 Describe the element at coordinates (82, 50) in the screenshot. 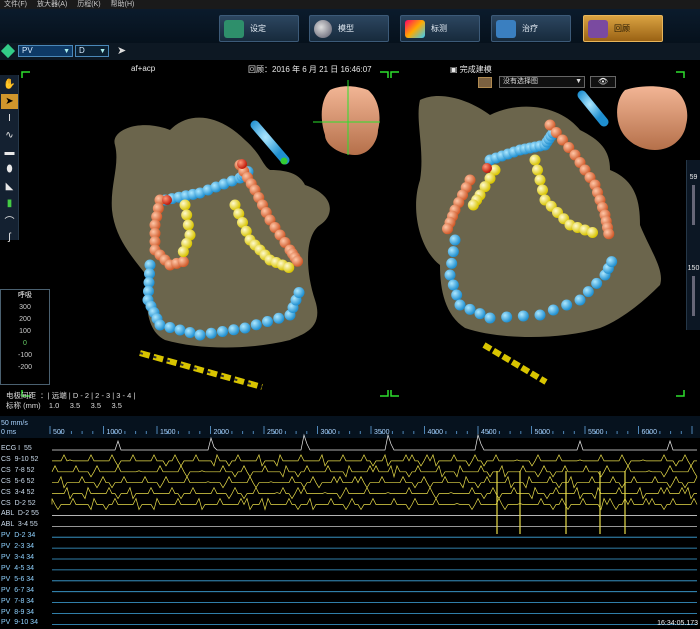

I see `electrode-select-value: D` at that location.